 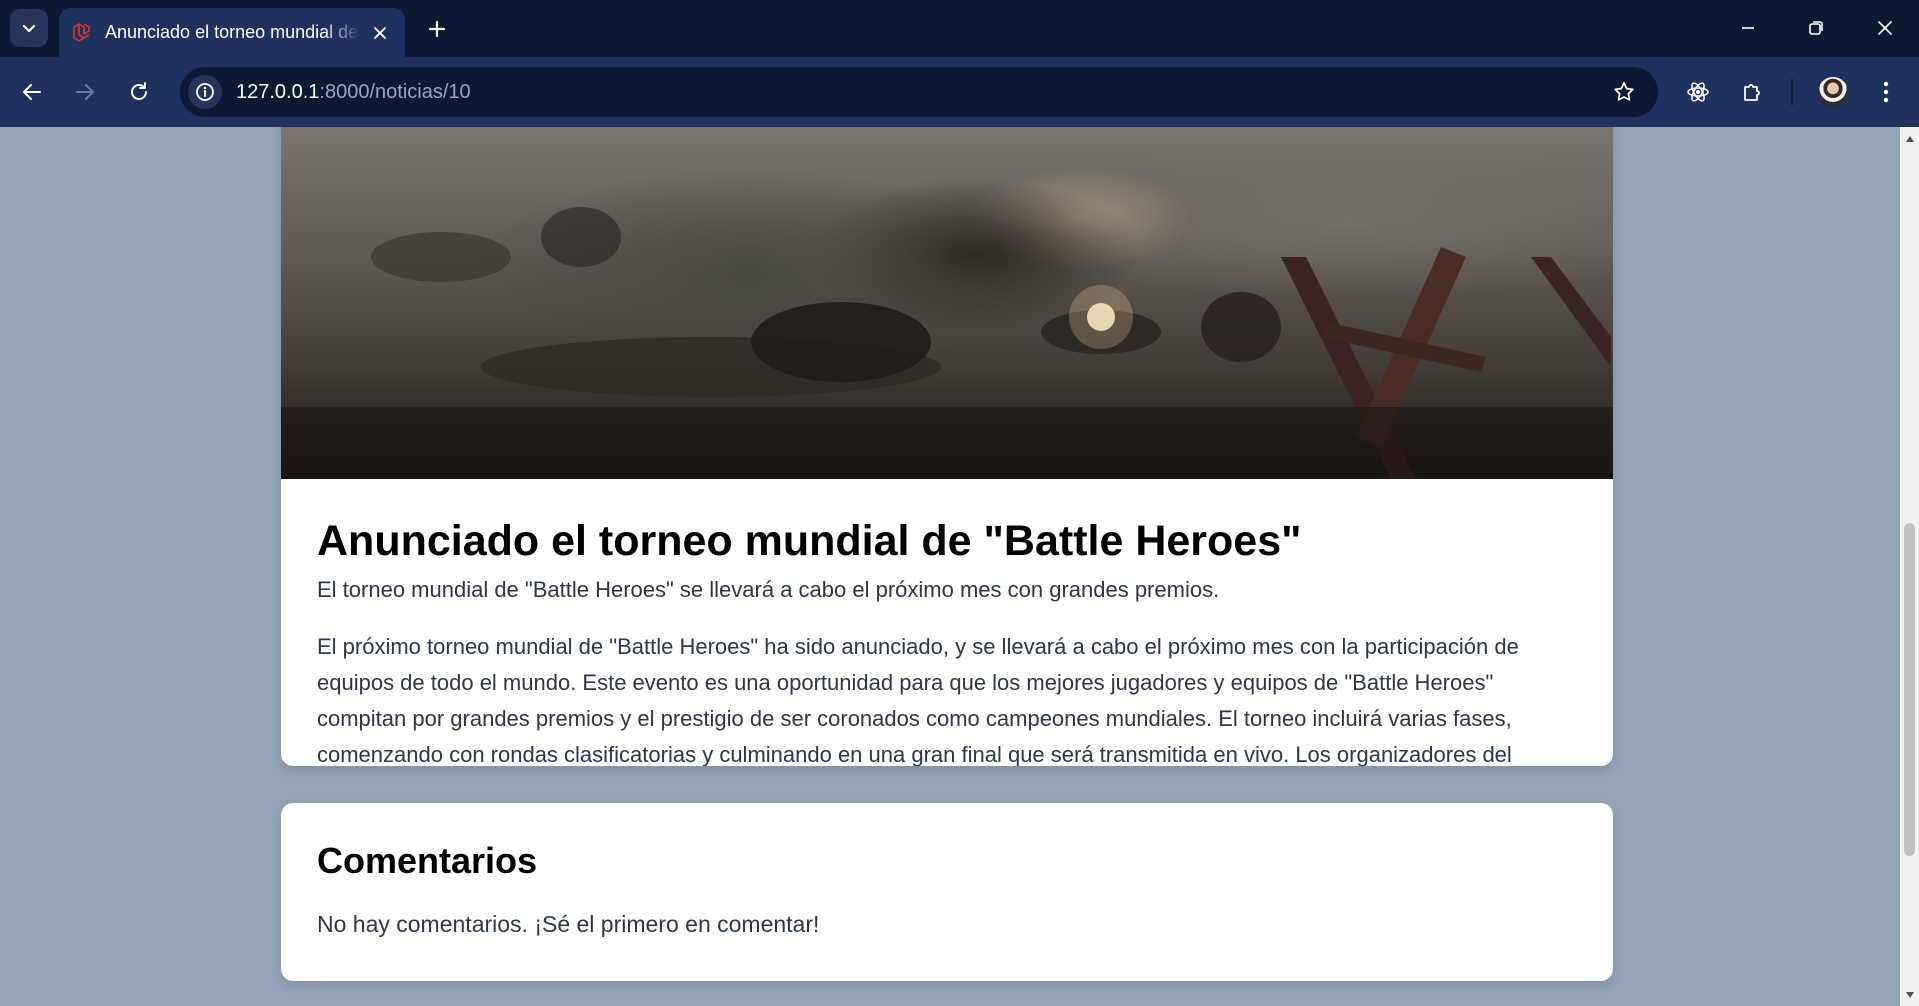 What do you see at coordinates (1886, 92) in the screenshot?
I see `kebab-menu-icon` at bounding box center [1886, 92].